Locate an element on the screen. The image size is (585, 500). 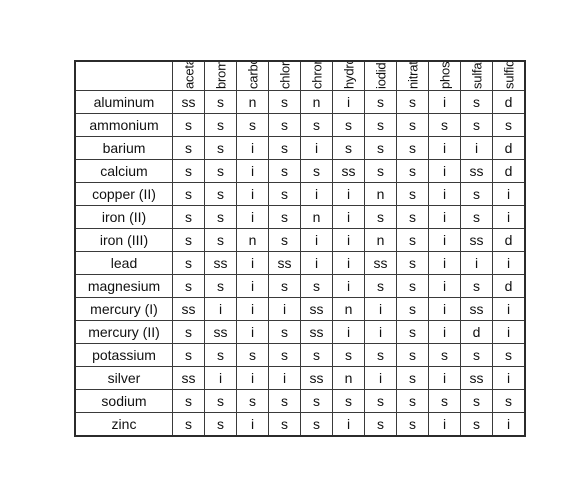
cell-9-1: i is located at coordinates (220, 309).